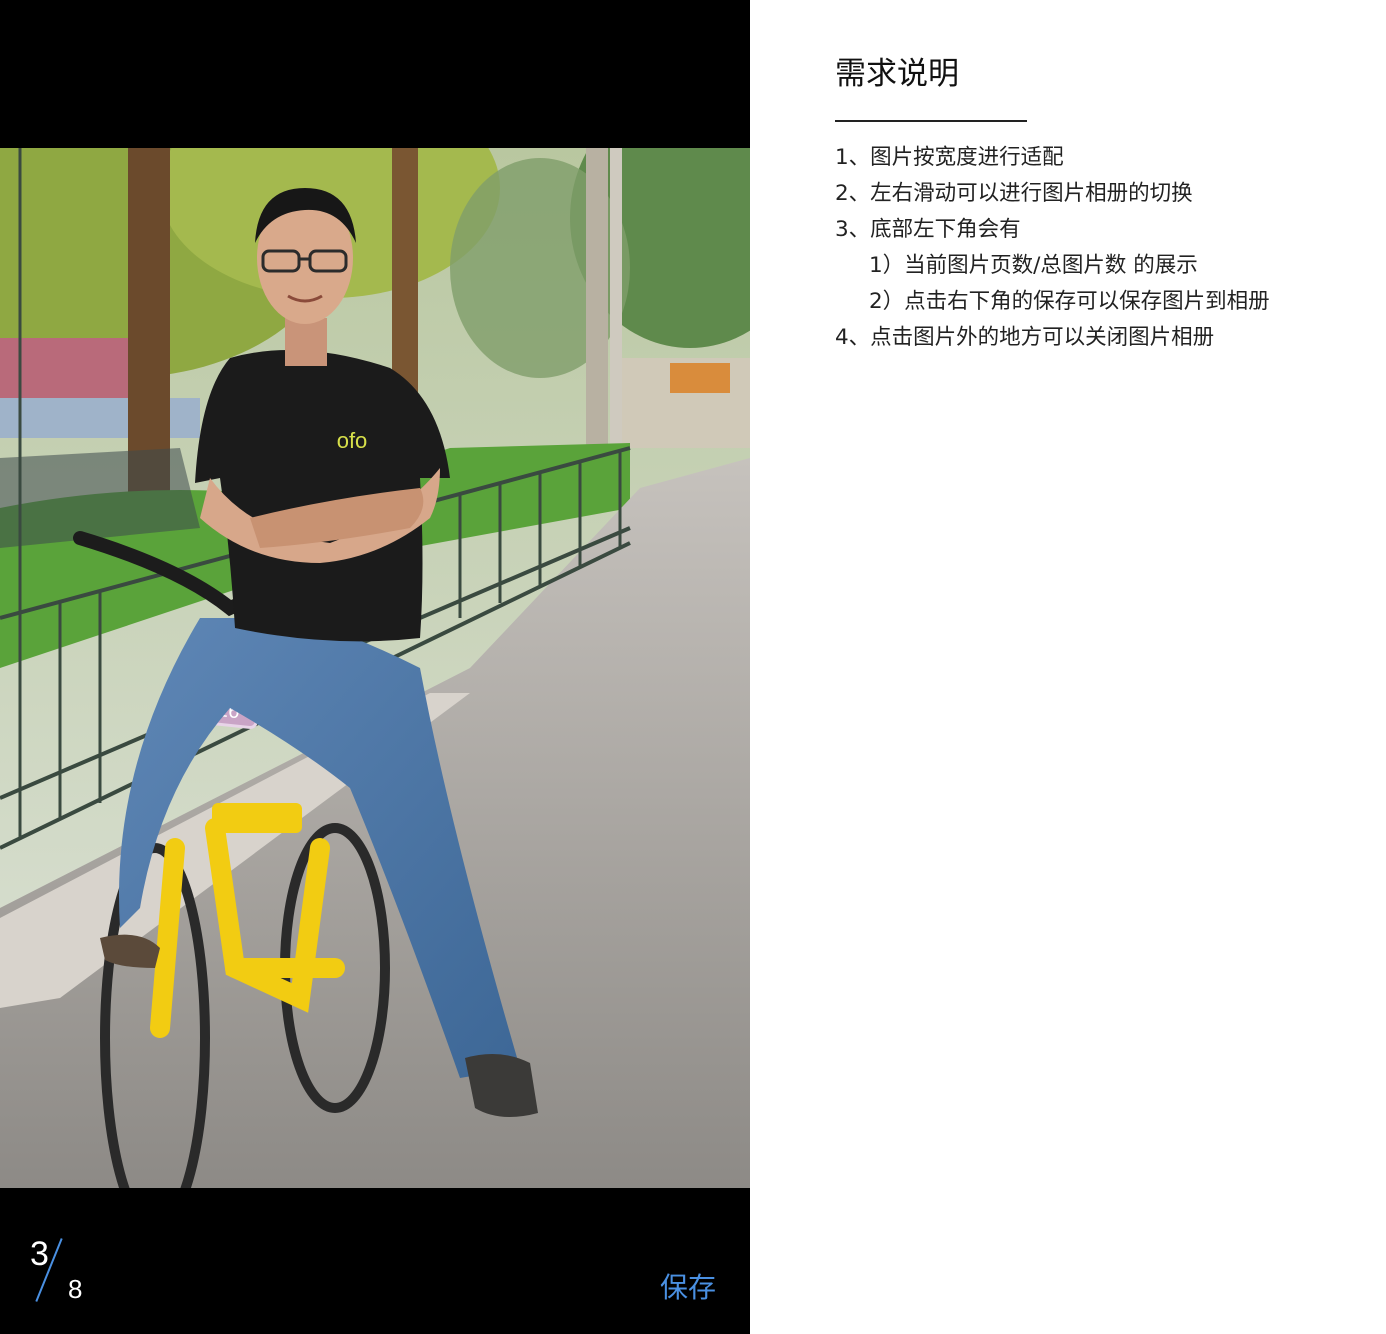  What do you see at coordinates (352, 440) in the screenshot?
I see `shirt-logo: ofo` at bounding box center [352, 440].